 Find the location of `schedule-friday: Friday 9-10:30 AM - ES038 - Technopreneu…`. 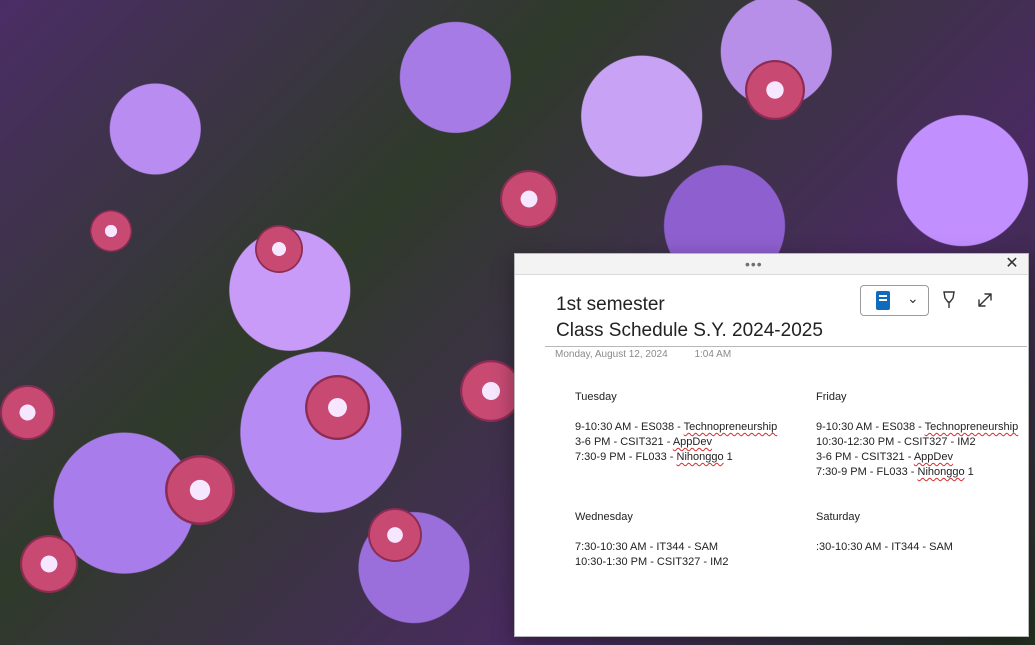

schedule-friday: Friday 9-10:30 AM - ES038 - Technopreneu… is located at coordinates (917, 435).